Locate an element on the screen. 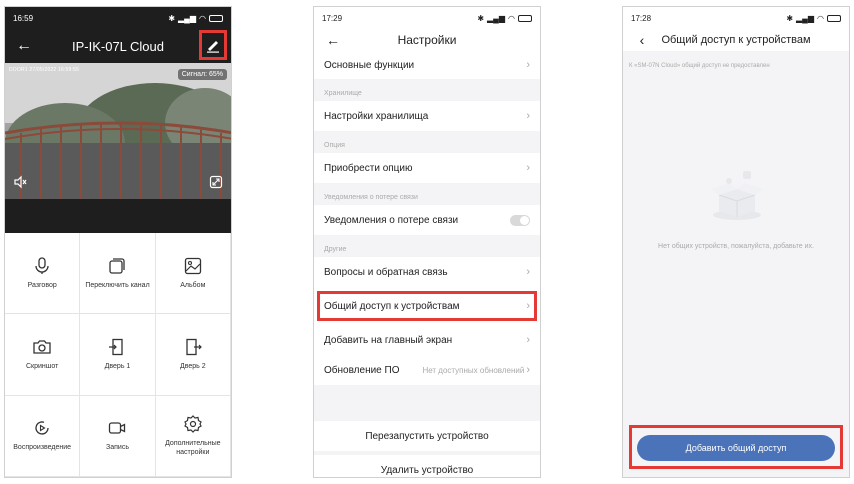 The height and width of the screenshot is (484, 854). tile-label: Запись is located at coordinates (117, 448).